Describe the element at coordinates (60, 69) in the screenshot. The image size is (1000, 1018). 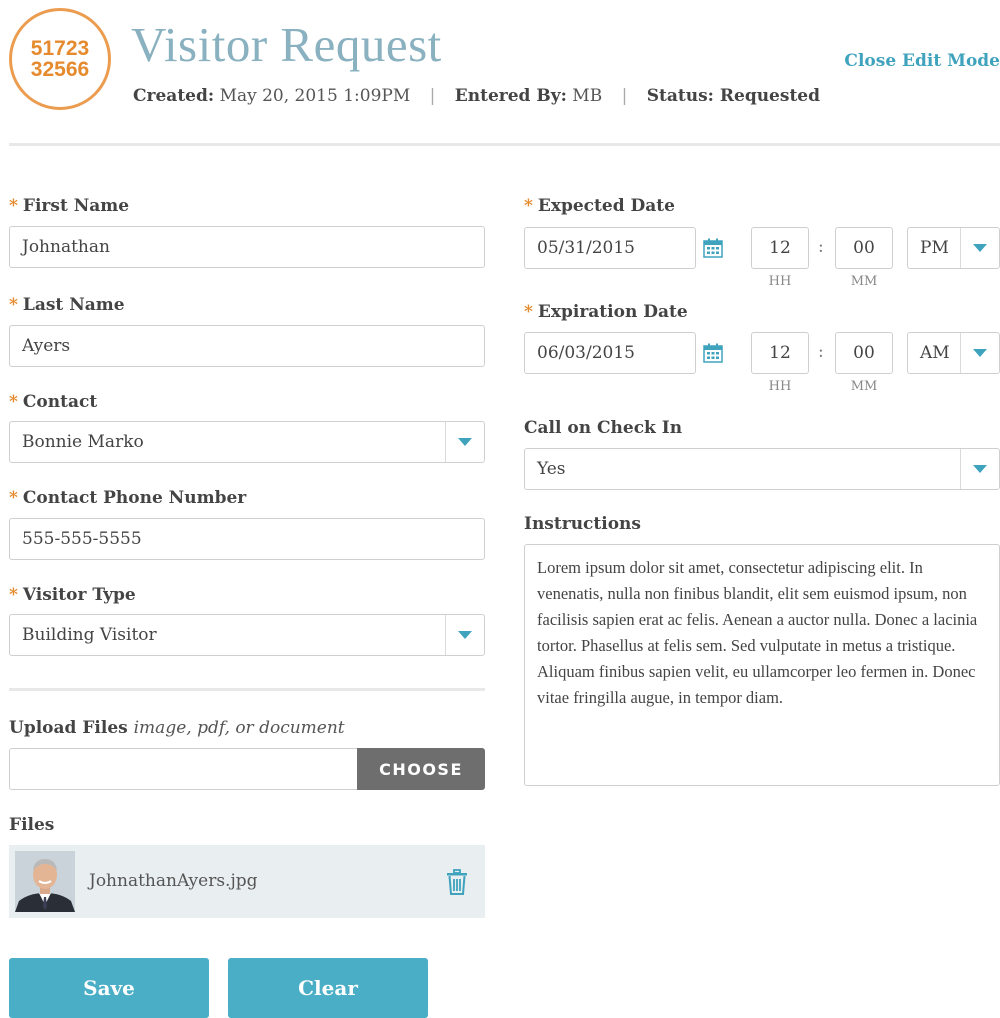
I see `badge-line-2: 32566` at that location.